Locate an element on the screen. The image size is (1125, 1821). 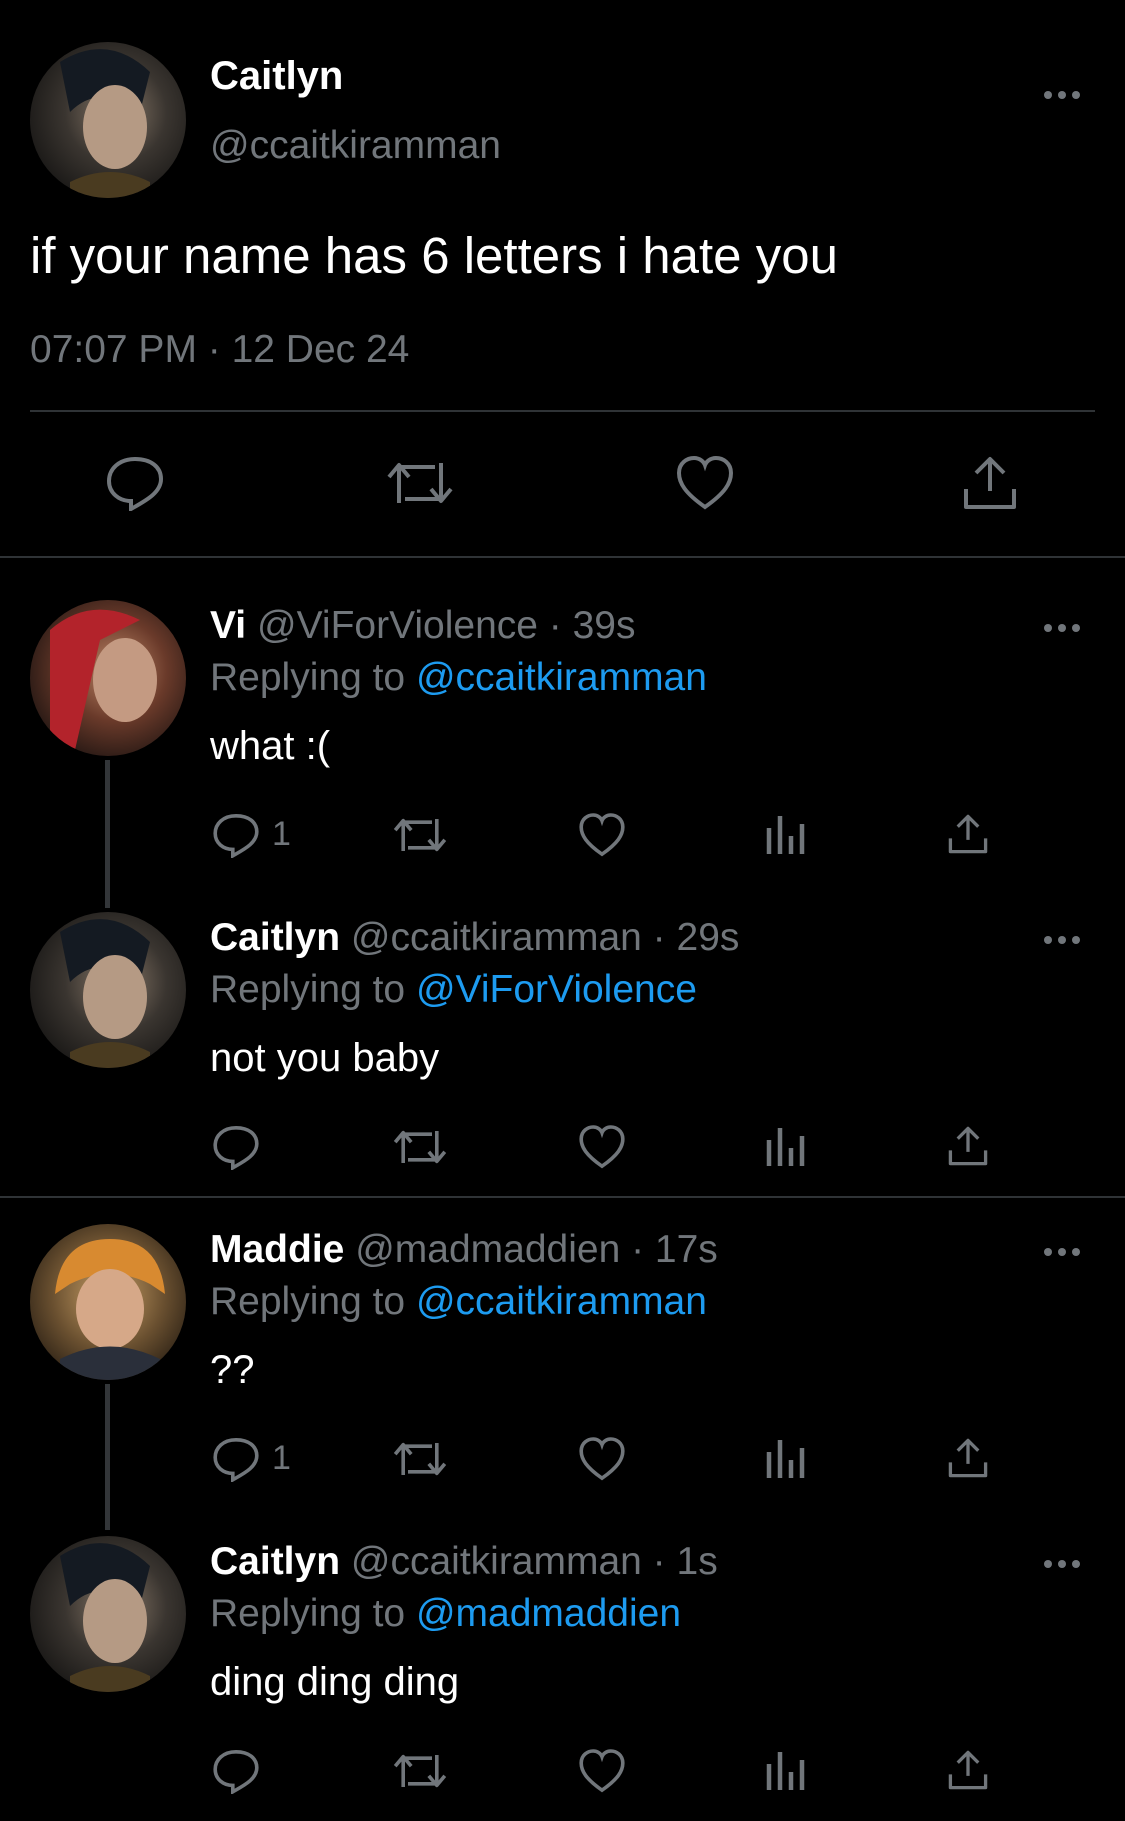
reply-handle-time: @ccaitkiramman · 1s is located at coordinates (534, 1561).